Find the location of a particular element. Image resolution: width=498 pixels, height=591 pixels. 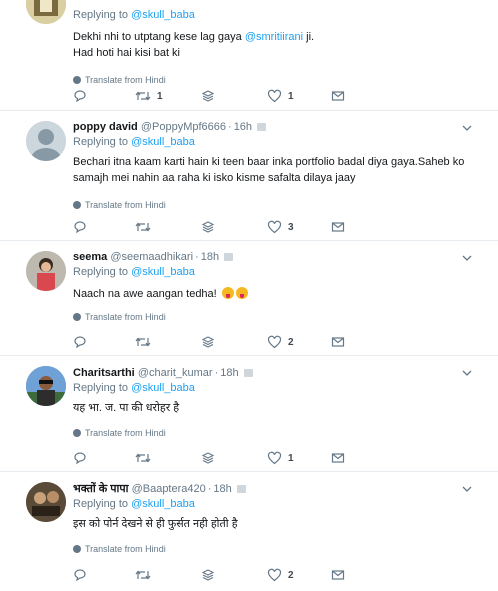

display-name: भक्तों के पापा is located at coordinates (101, 489).